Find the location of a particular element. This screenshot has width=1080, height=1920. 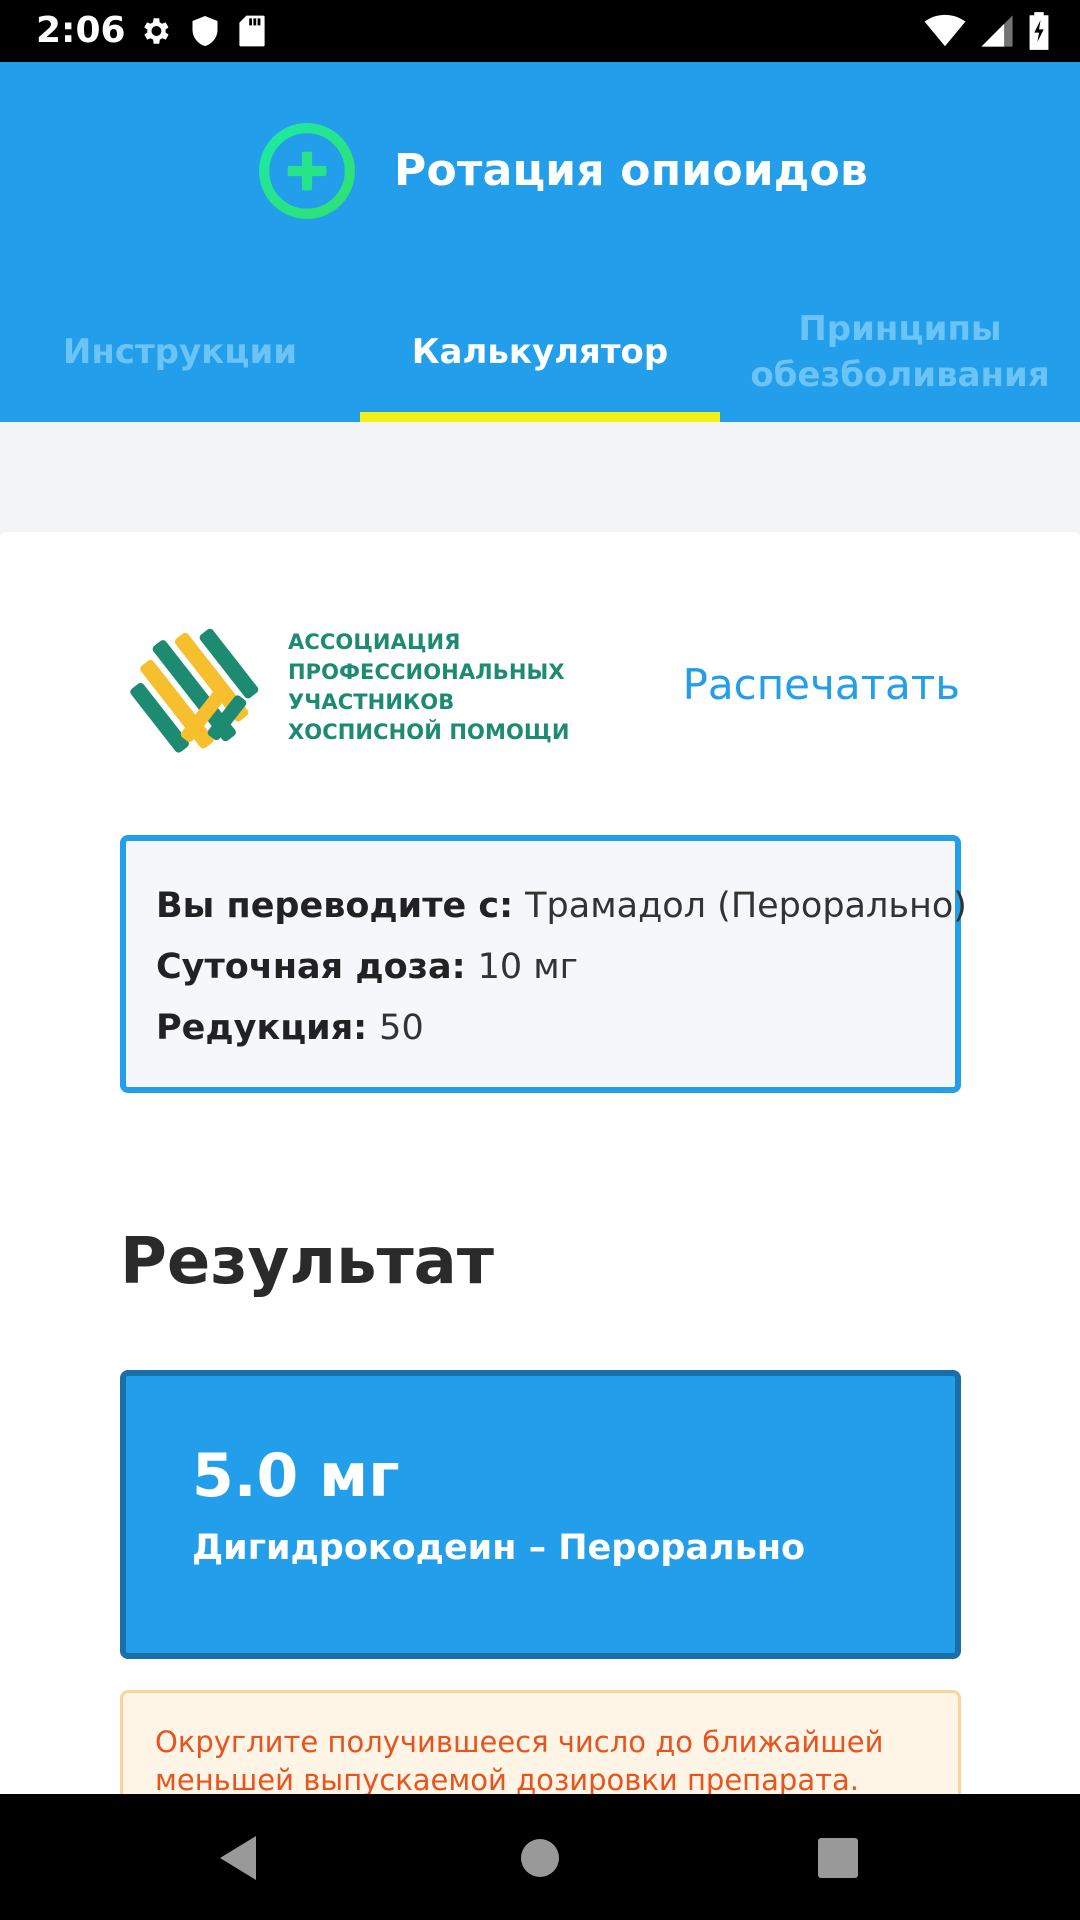

reduction-label: Редукция: is located at coordinates (262, 1028).